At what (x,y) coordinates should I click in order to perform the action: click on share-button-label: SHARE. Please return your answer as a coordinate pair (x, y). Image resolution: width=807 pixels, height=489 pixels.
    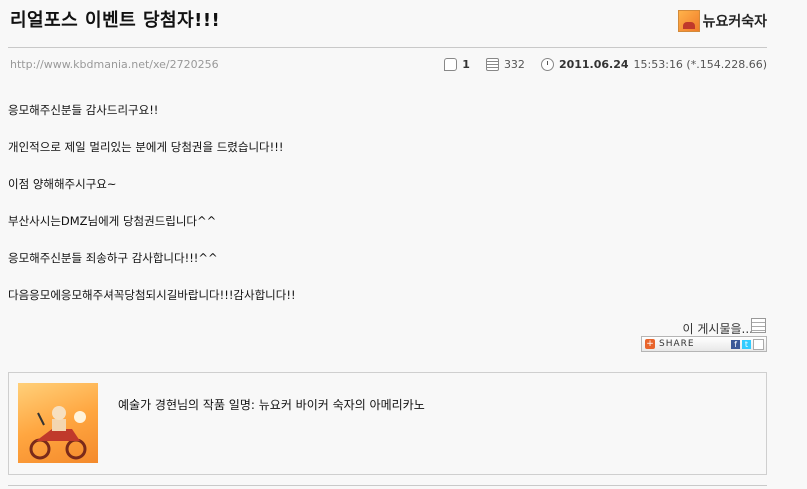
    Looking at the image, I should click on (677, 344).